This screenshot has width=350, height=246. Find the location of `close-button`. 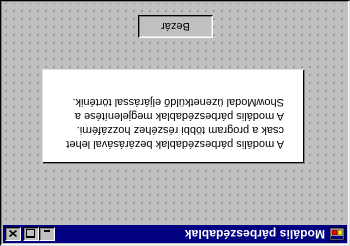

close-button is located at coordinates (13, 234).